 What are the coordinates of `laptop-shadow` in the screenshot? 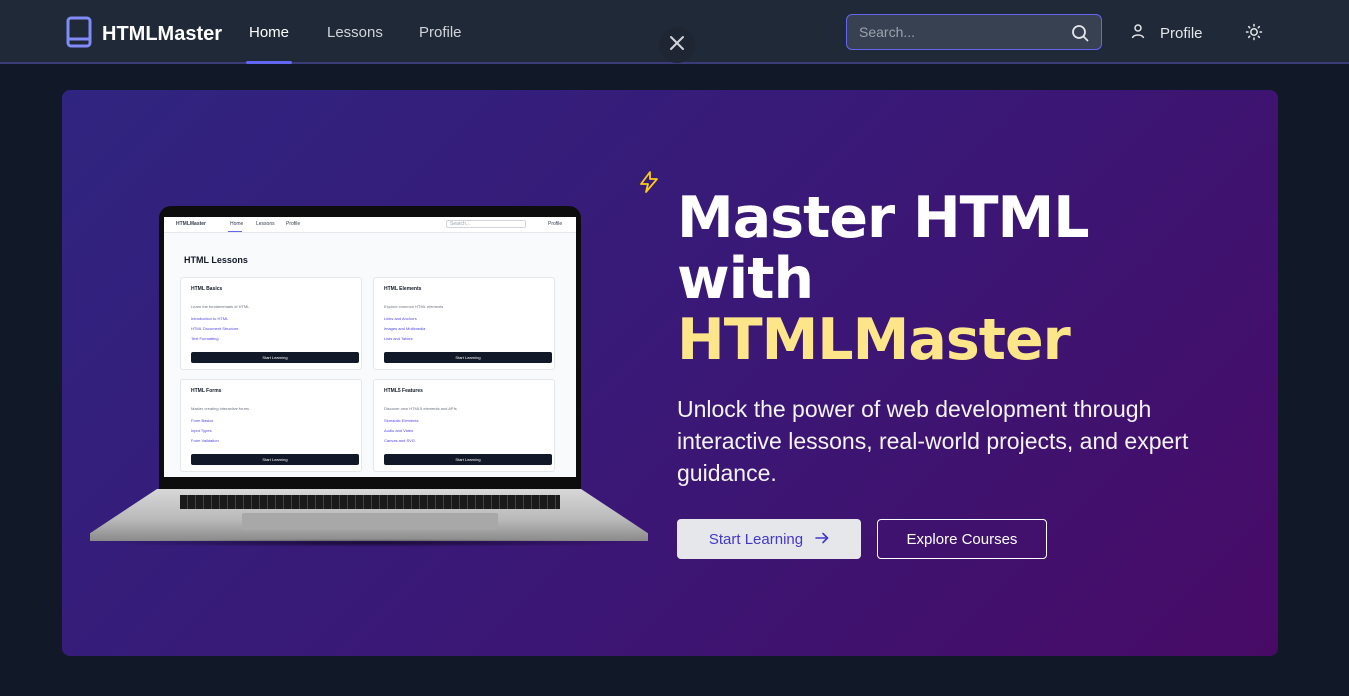 It's located at (369, 543).